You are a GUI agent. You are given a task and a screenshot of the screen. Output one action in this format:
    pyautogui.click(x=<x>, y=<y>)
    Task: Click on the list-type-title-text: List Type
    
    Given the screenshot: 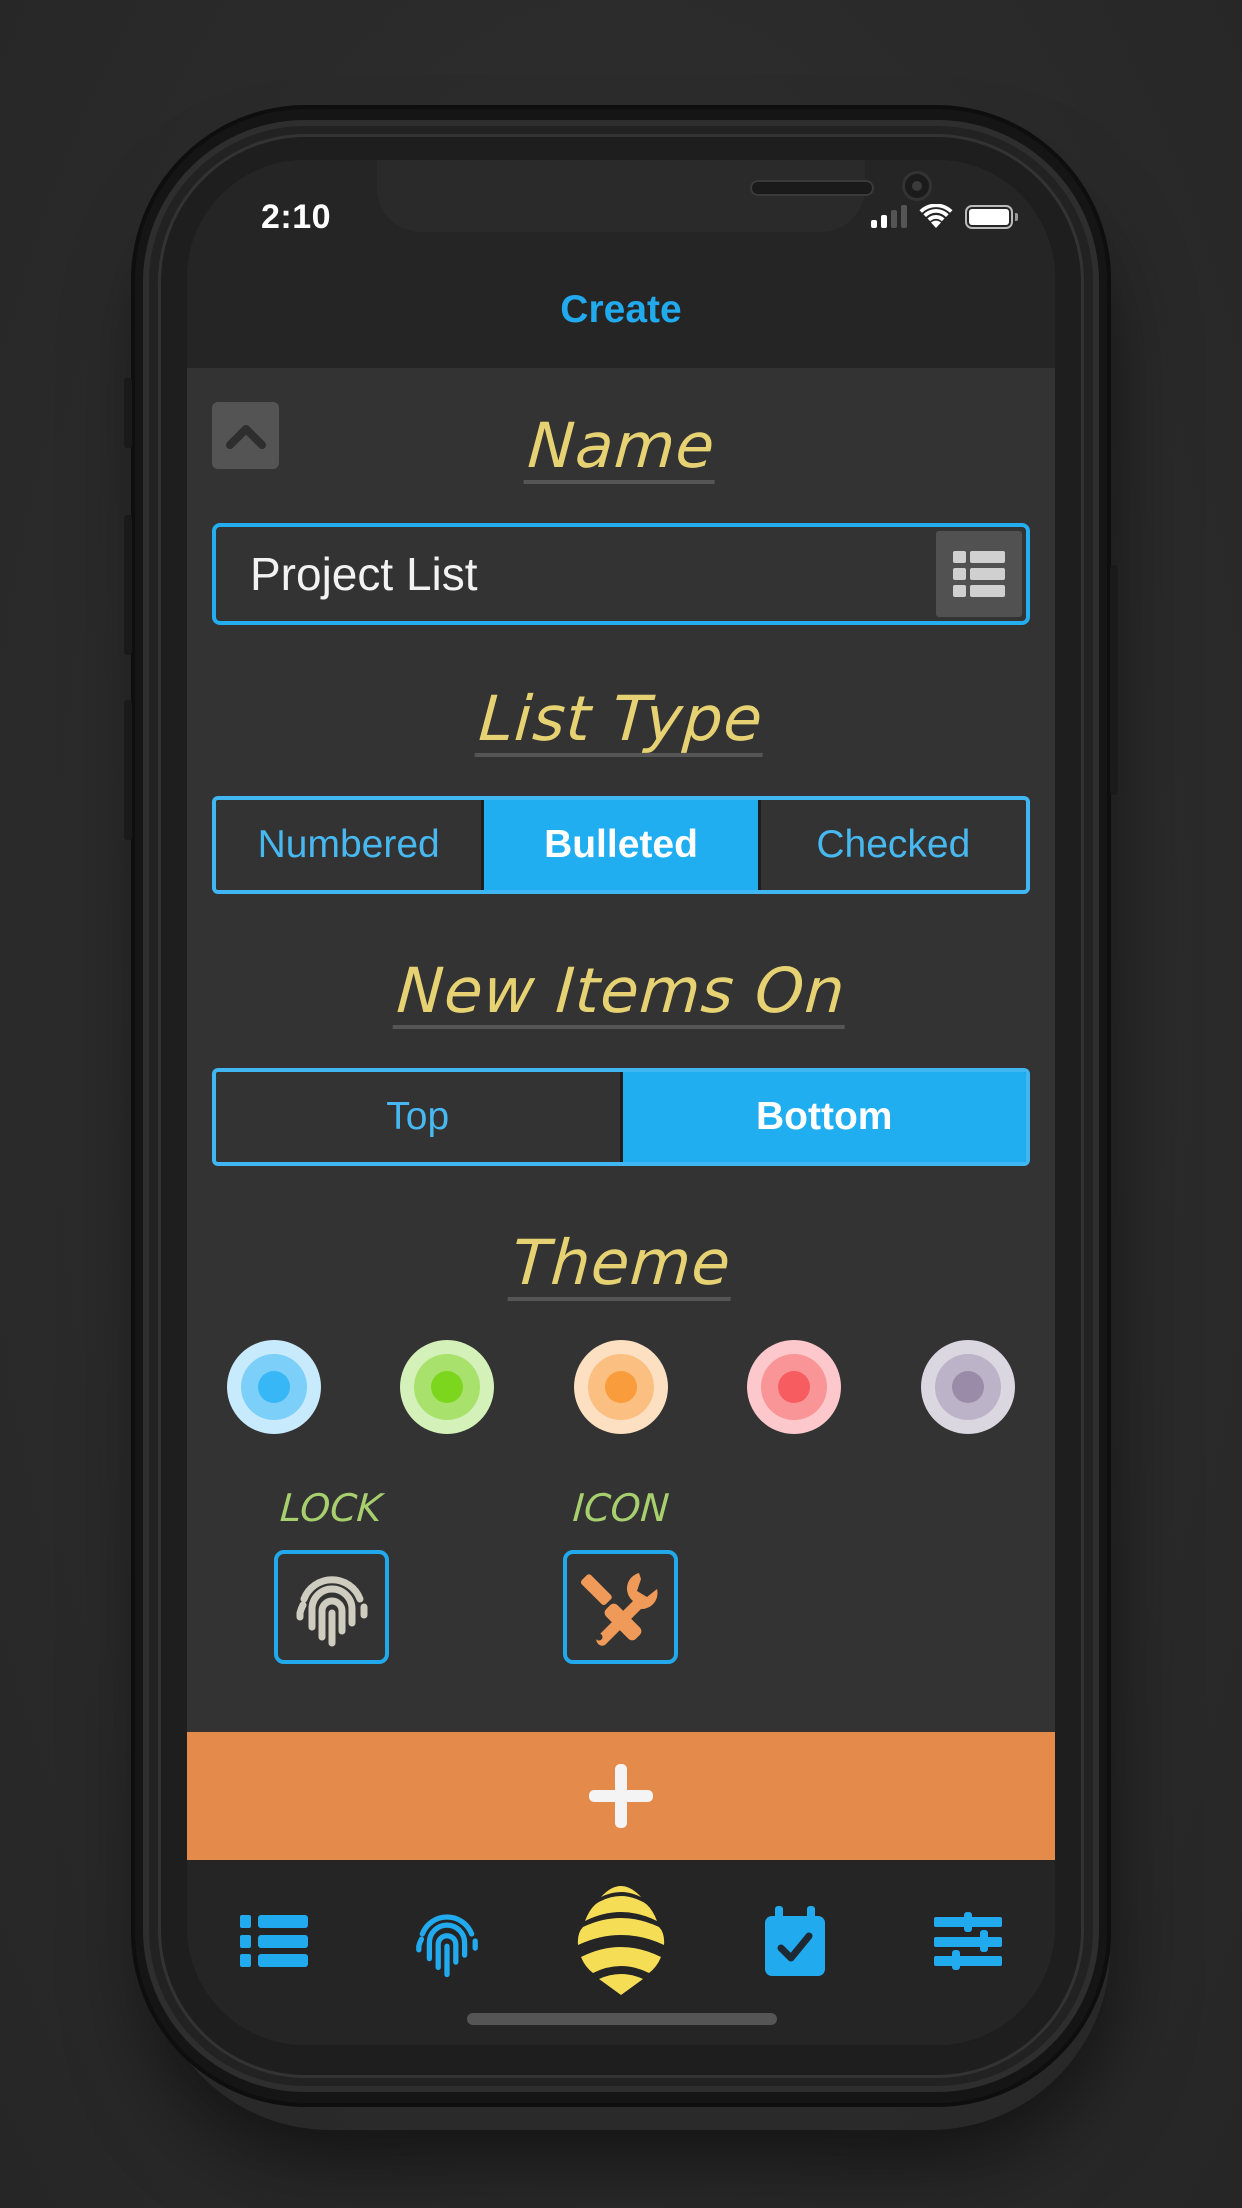 What is the action you would take?
    pyautogui.click(x=621, y=719)
    